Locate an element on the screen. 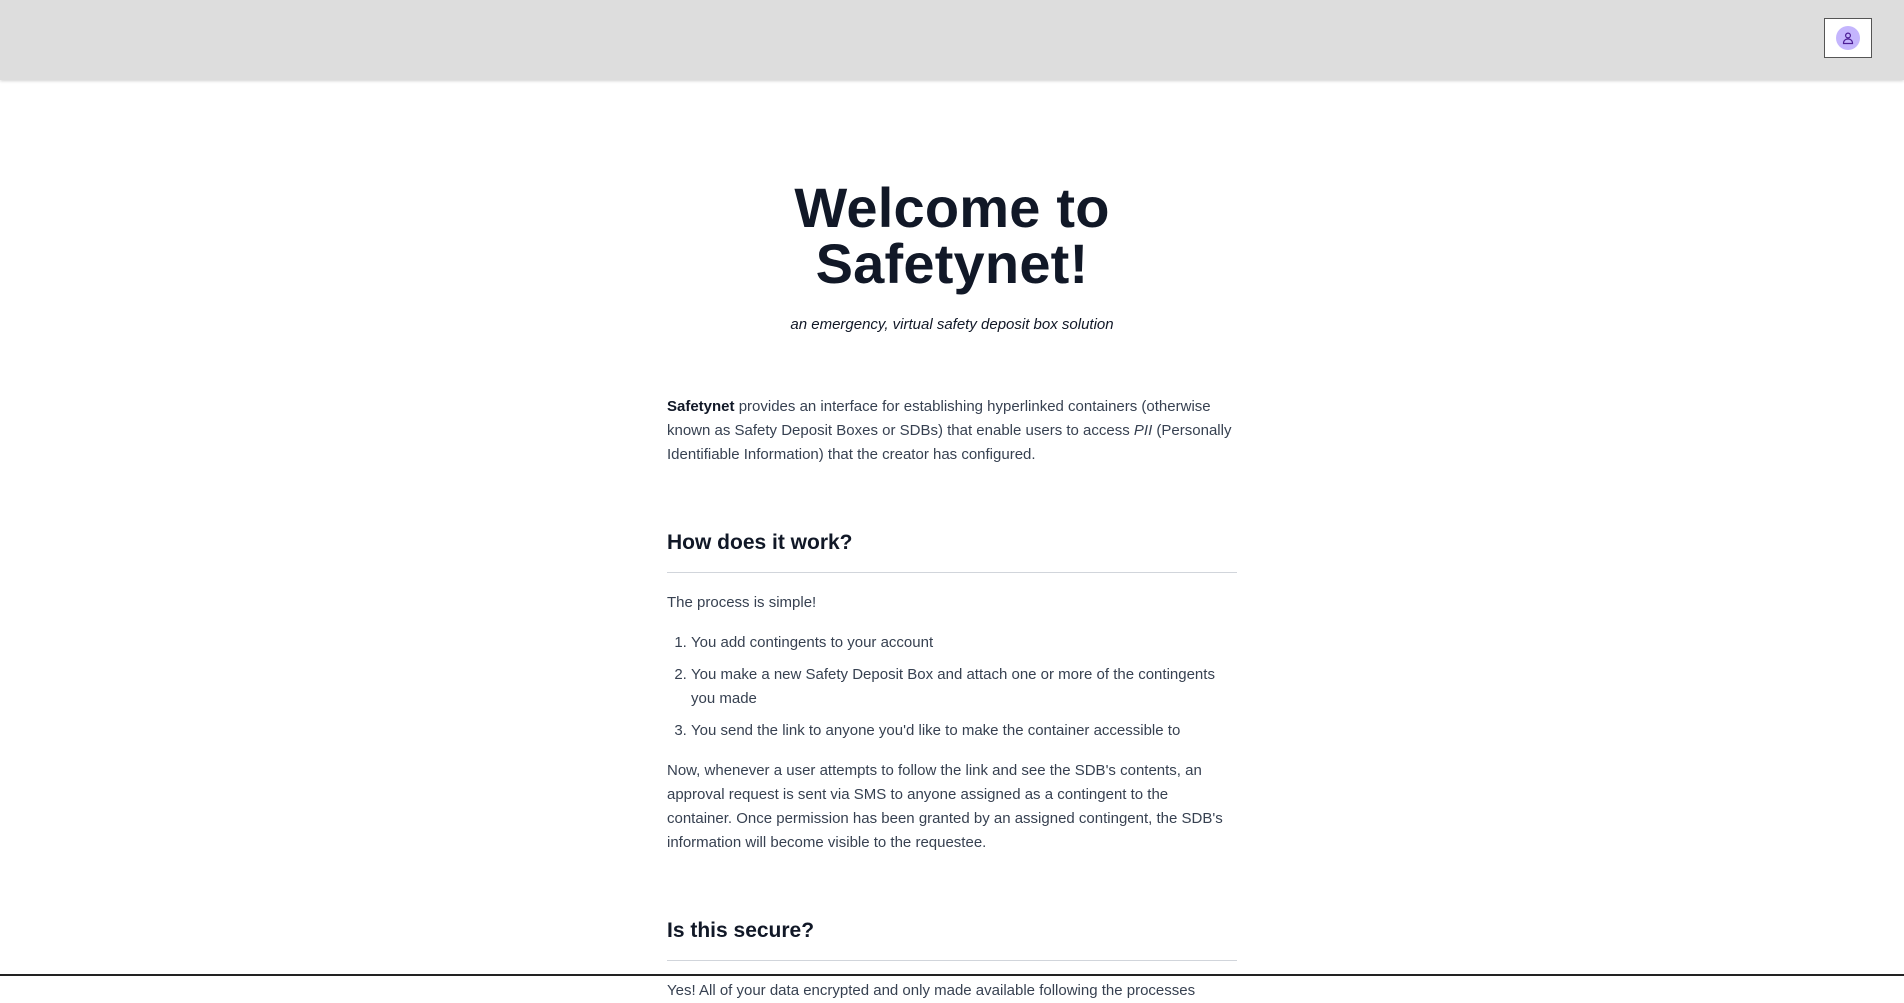 The height and width of the screenshot is (1003, 1904). how-heading: How does it work? is located at coordinates (952, 552).